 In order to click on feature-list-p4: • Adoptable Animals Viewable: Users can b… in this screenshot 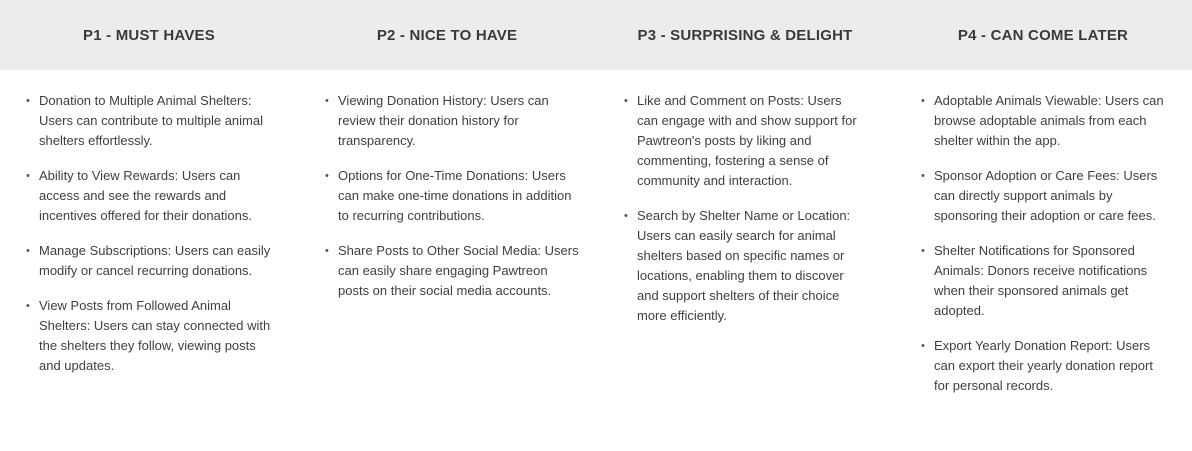, I will do `click(1046, 251)`.